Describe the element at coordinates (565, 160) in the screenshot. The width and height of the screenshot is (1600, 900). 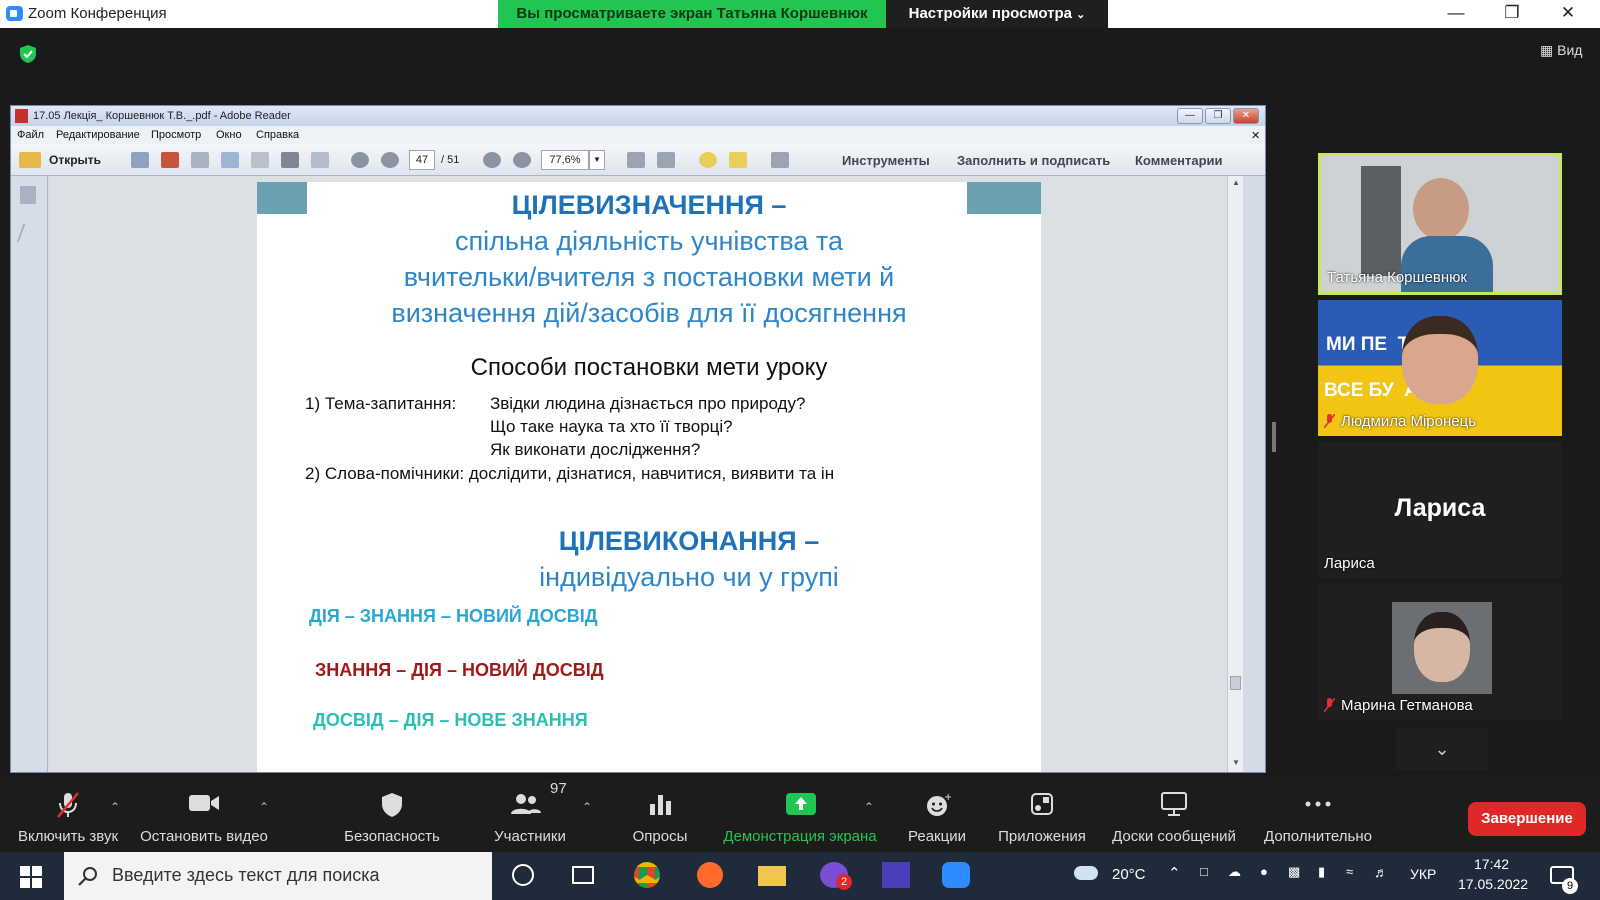
I see `zoom-level-input: 77,6%` at that location.